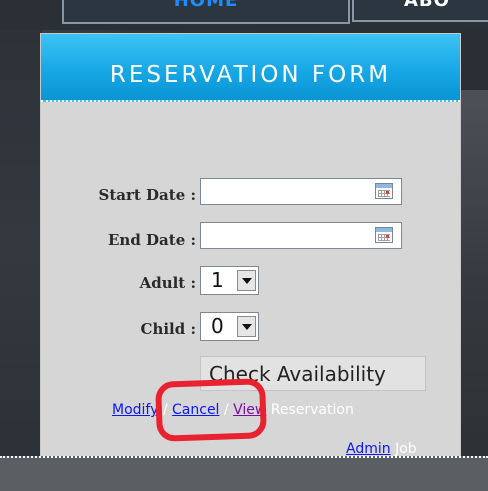  What do you see at coordinates (420, 11) in the screenshot?
I see `nav-tab-about: ABO` at bounding box center [420, 11].